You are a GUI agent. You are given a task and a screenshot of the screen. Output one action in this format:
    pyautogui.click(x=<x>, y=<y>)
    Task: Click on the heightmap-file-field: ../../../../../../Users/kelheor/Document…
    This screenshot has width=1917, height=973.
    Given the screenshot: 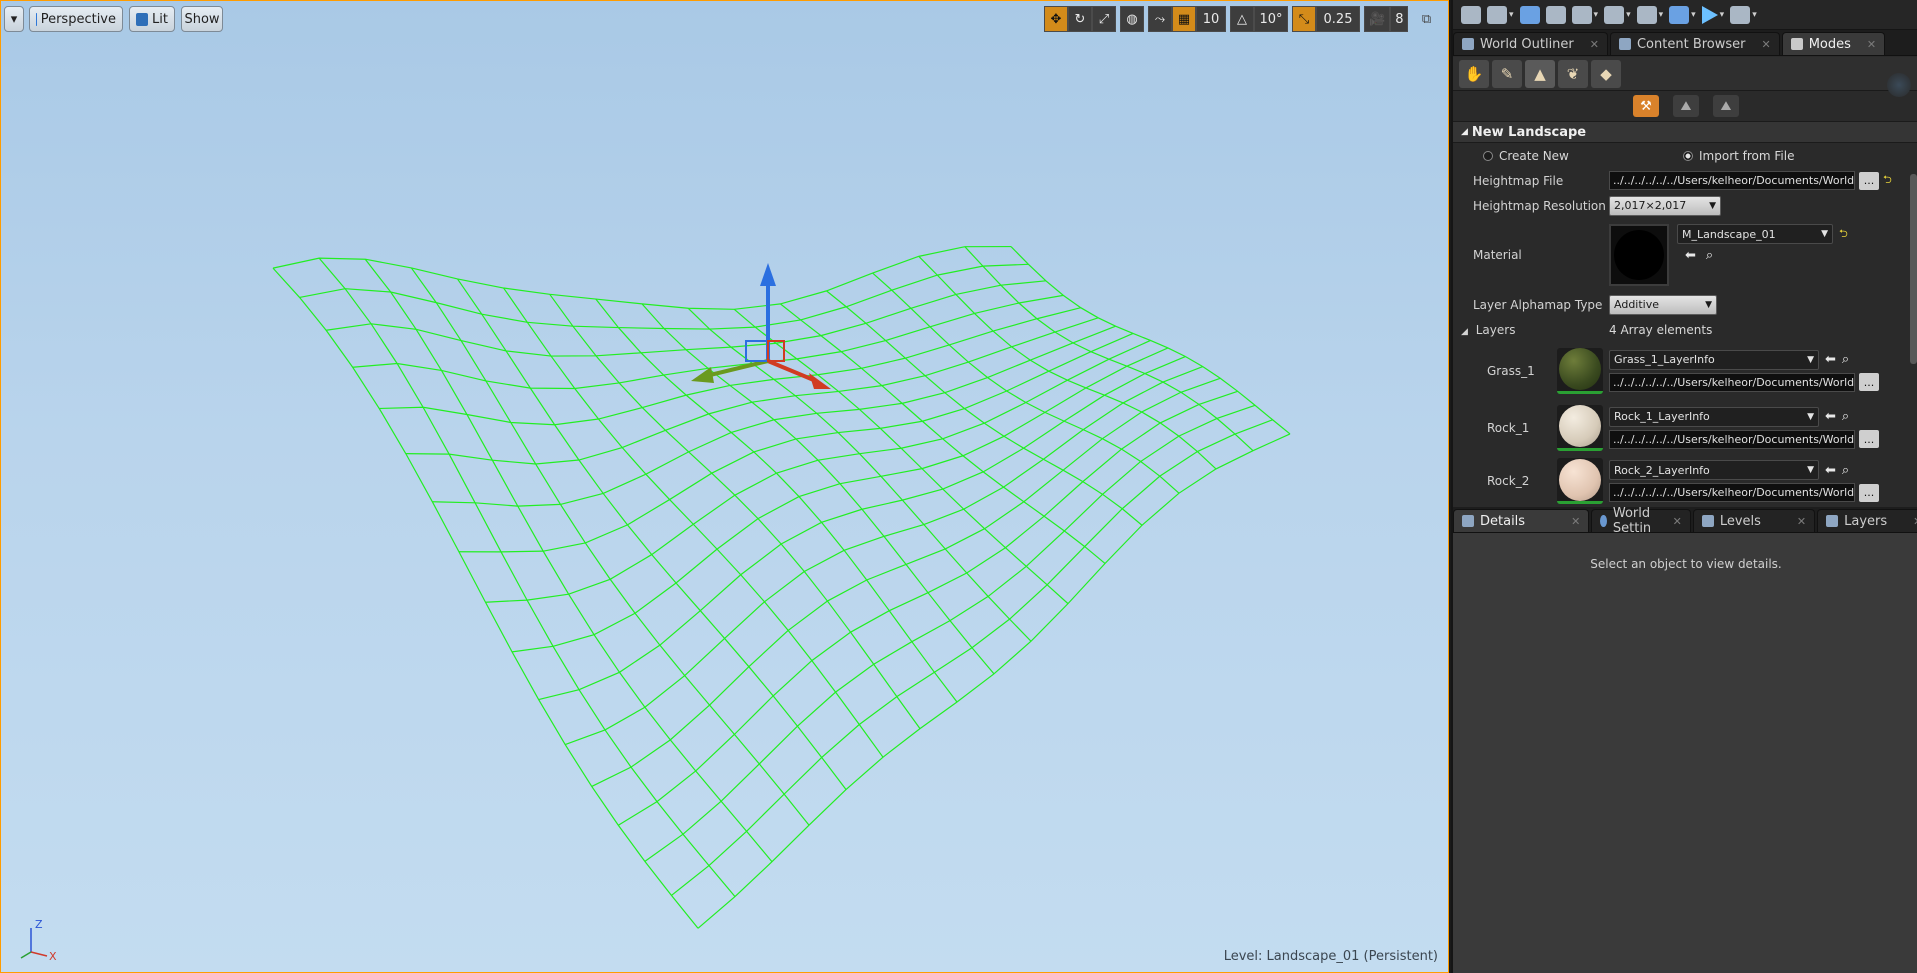 What is the action you would take?
    pyautogui.click(x=1732, y=180)
    